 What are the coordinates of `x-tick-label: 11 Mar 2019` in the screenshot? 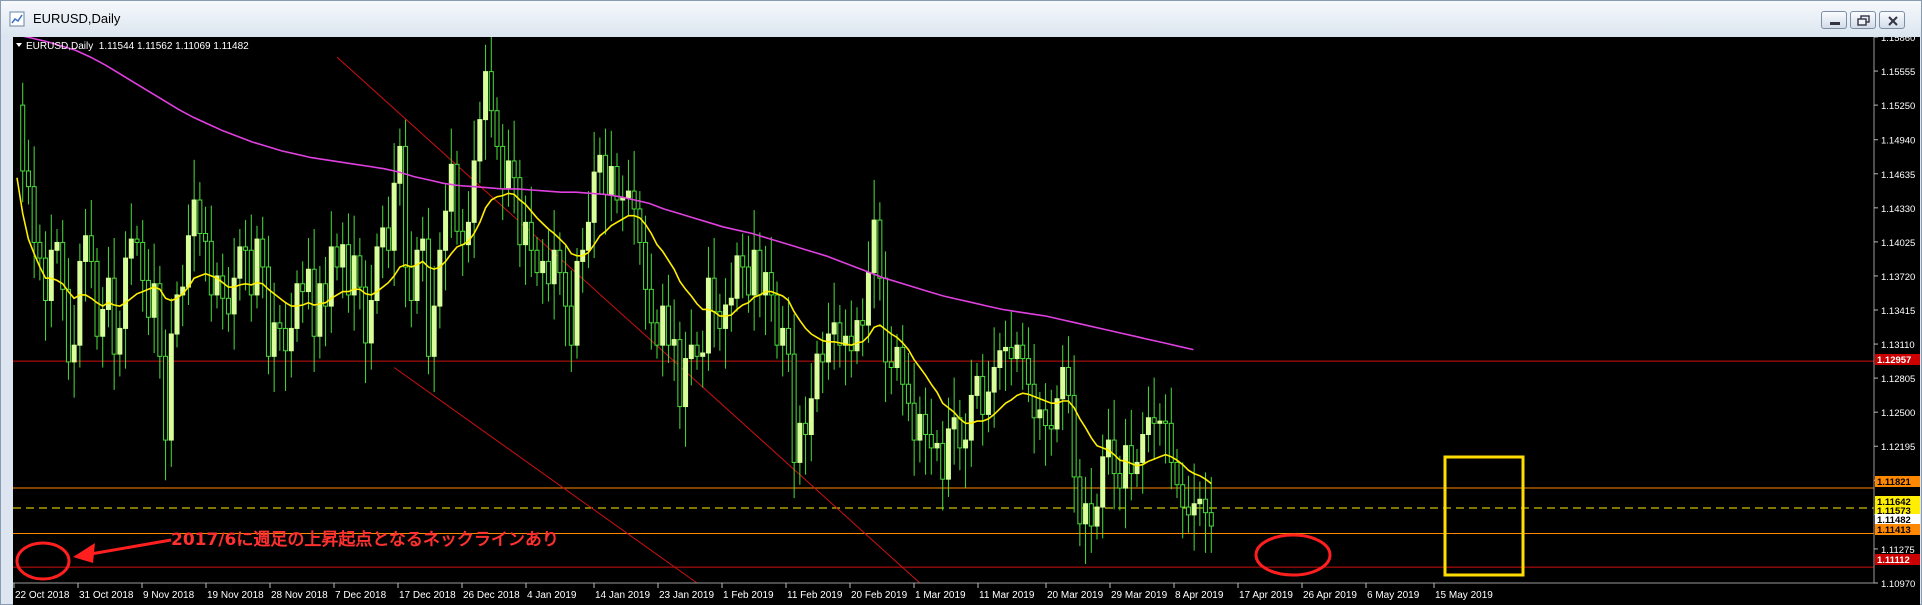 It's located at (1007, 595).